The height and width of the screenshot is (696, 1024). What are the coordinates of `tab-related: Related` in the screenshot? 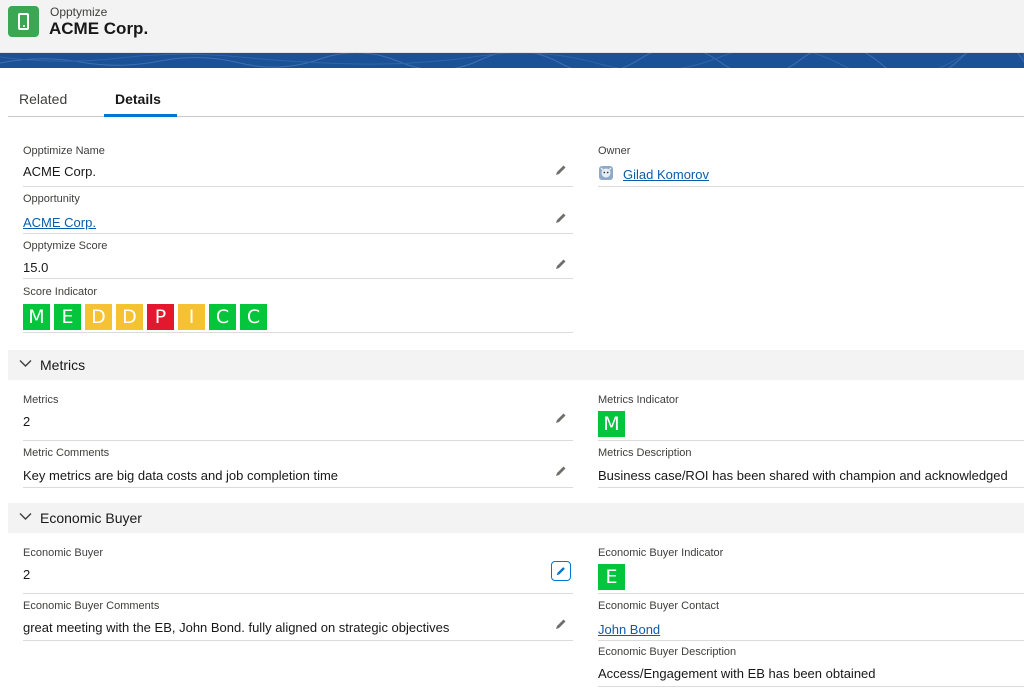 It's located at (43, 99).